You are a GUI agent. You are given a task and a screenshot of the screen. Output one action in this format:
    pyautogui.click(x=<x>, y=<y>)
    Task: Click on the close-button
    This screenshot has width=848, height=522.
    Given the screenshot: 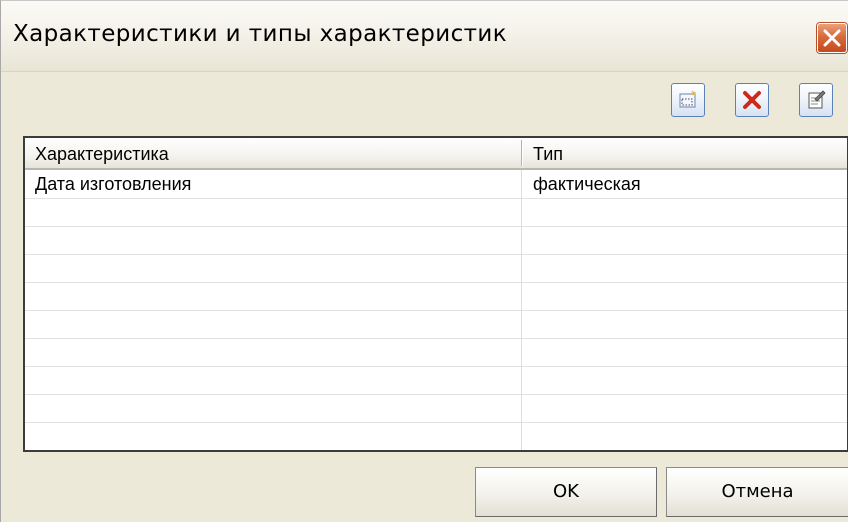 What is the action you would take?
    pyautogui.click(x=832, y=38)
    